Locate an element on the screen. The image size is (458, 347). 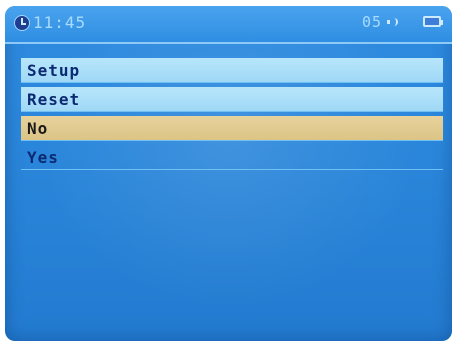
status-bar: 11:45 05 is located at coordinates (228, 25).